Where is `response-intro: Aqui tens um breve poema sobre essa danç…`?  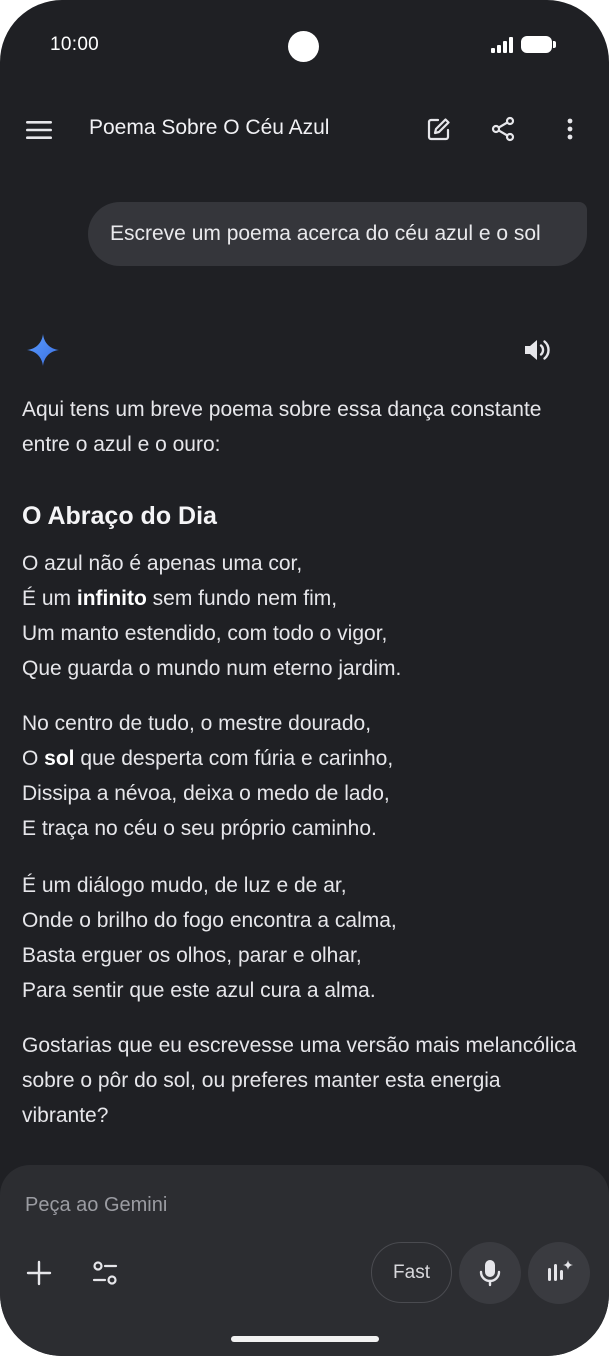 response-intro: Aqui tens um breve poema sobre essa danç… is located at coordinates (304, 427).